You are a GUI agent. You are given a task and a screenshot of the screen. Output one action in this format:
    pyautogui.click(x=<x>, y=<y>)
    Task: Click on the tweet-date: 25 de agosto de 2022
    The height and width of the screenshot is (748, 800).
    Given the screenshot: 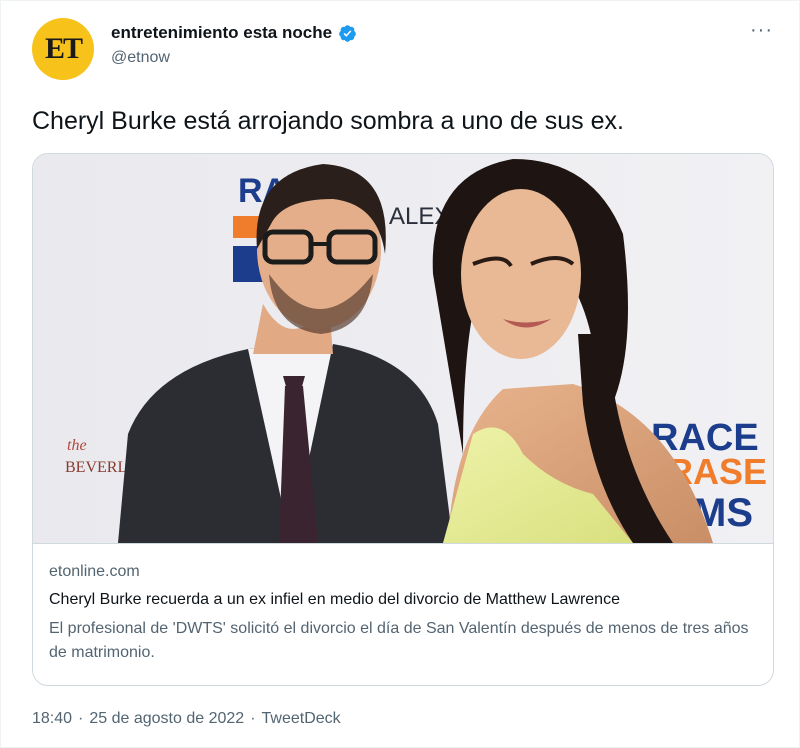 What is the action you would take?
    pyautogui.click(x=166, y=719)
    